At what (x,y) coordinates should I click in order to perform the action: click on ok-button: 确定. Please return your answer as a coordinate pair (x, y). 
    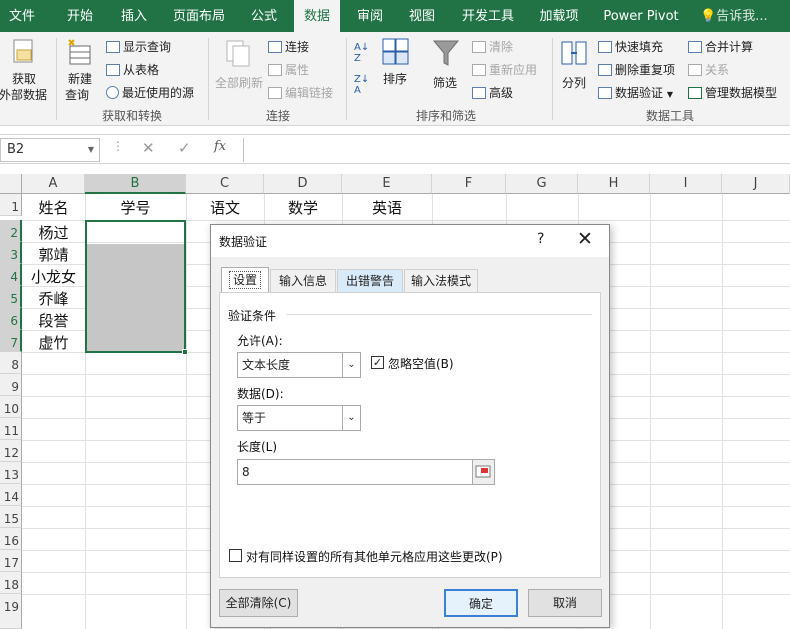
    Looking at the image, I should click on (481, 603).